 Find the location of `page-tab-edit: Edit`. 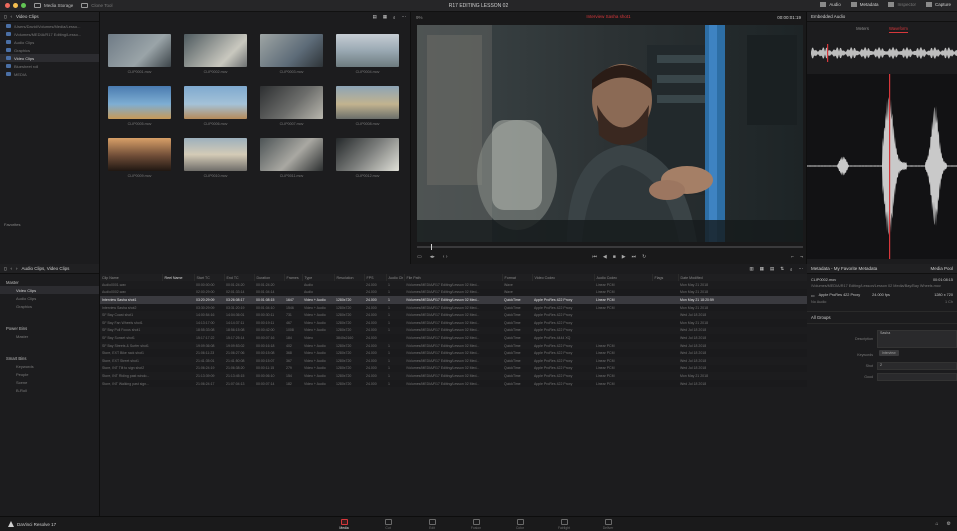

page-tab-edit: Edit is located at coordinates (432, 524).